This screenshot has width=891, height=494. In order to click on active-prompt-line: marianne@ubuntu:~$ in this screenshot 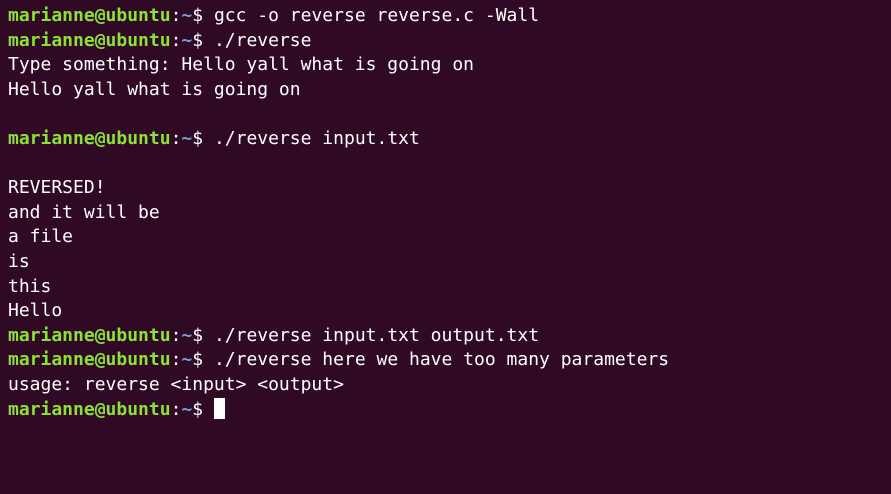, I will do `click(449, 410)`.